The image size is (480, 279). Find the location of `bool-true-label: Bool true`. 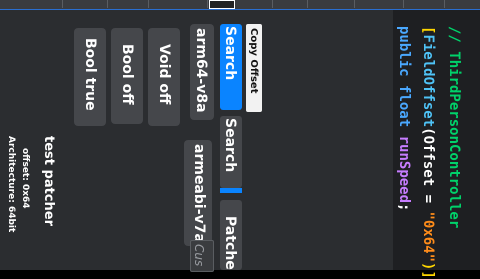

bool-true-label: Bool true is located at coordinates (90, 74).